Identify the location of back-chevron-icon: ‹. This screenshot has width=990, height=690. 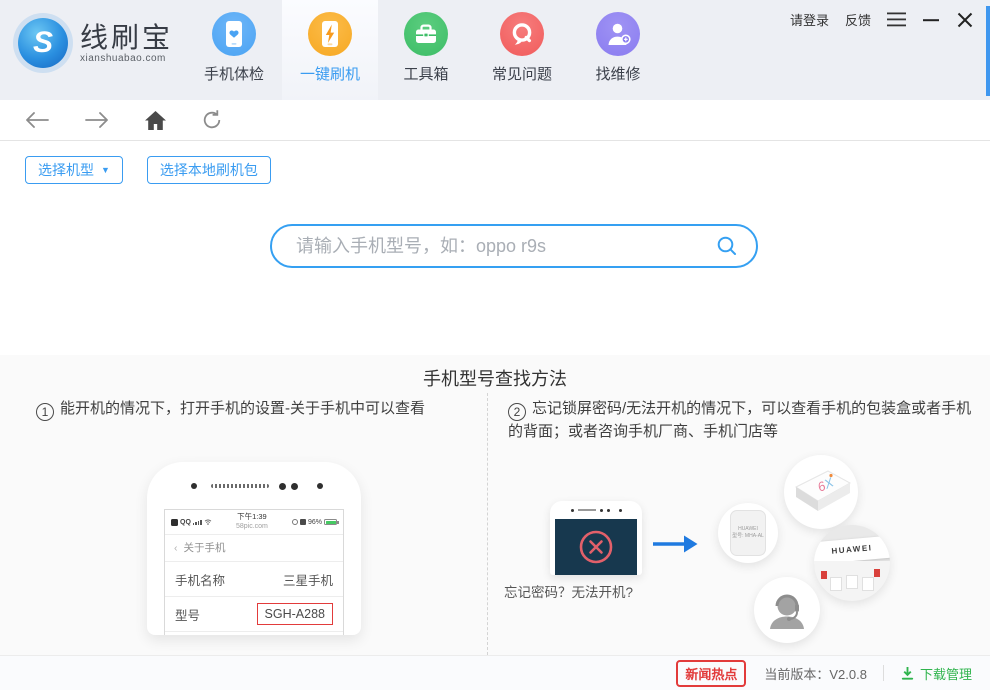
(176, 548).